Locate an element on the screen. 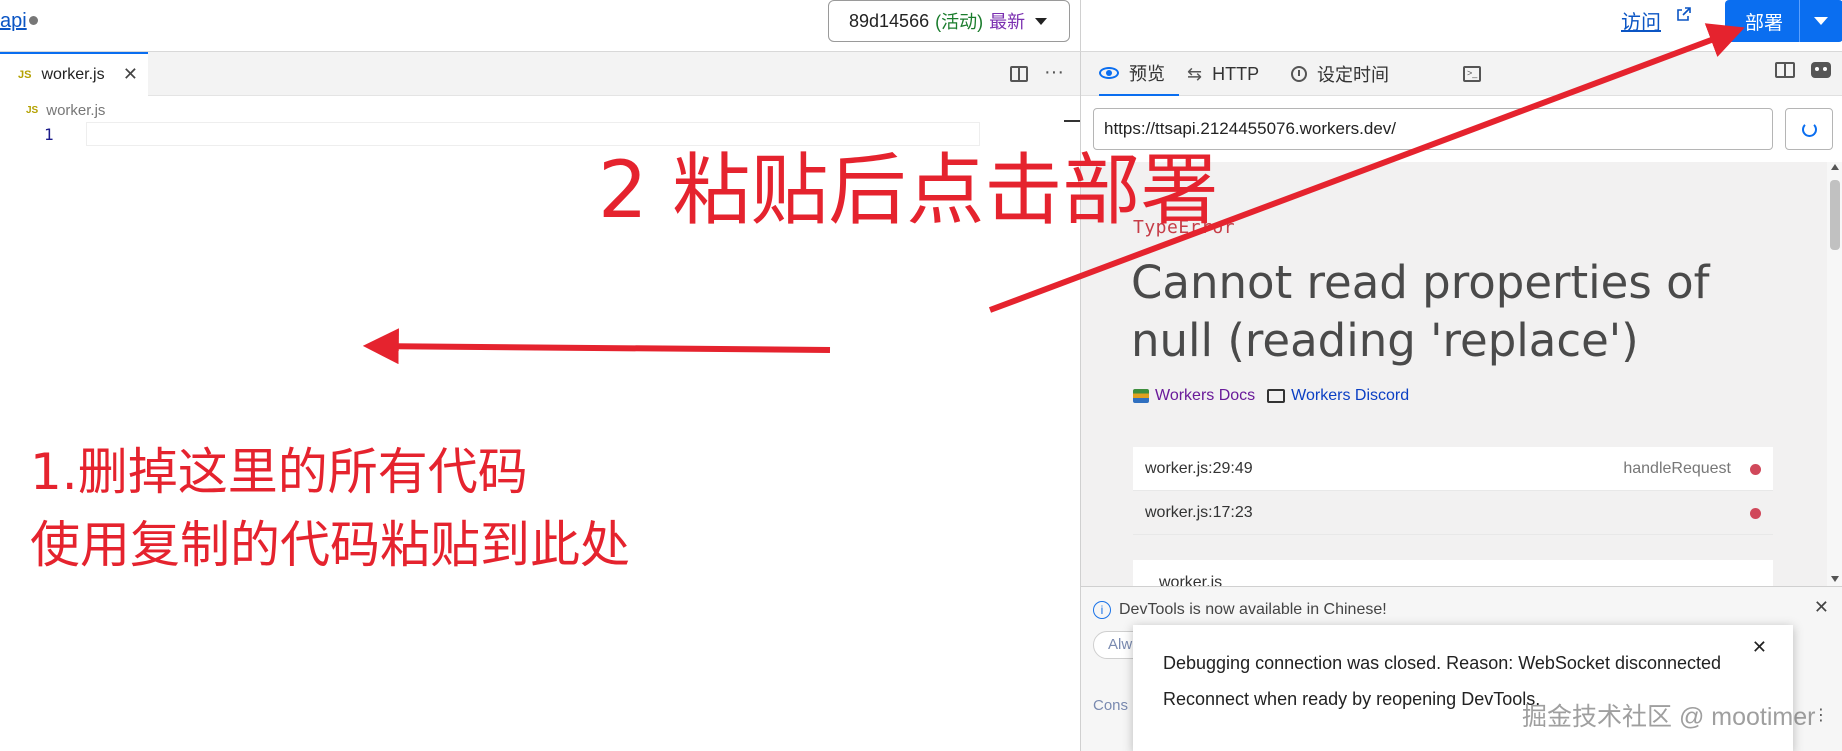 Image resolution: width=1842 pixels, height=751 pixels. annotation-step-1-line-1: 1.删掉这里的所有代码 is located at coordinates (279, 472).